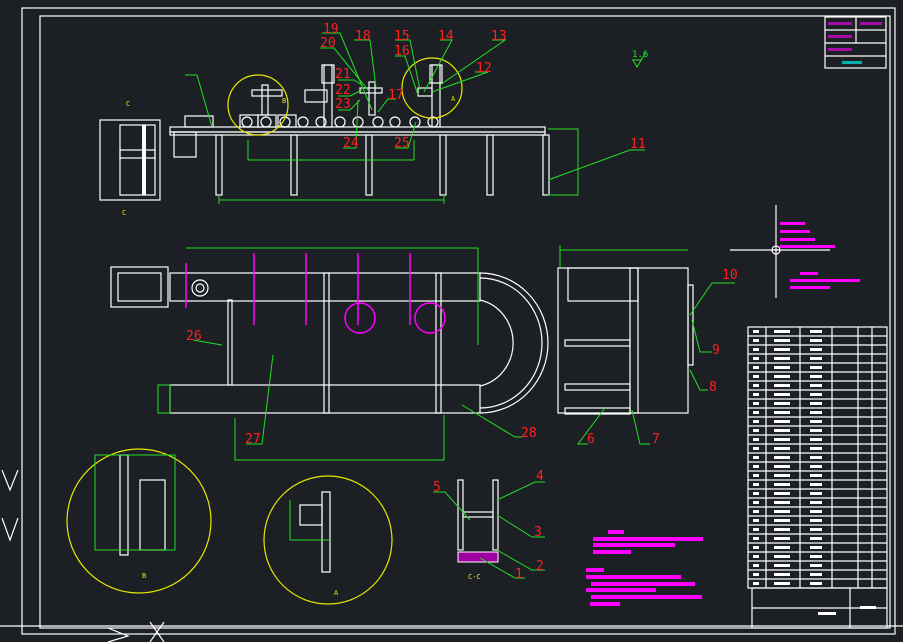  I want to click on part-number-28: 28, so click(529, 433).